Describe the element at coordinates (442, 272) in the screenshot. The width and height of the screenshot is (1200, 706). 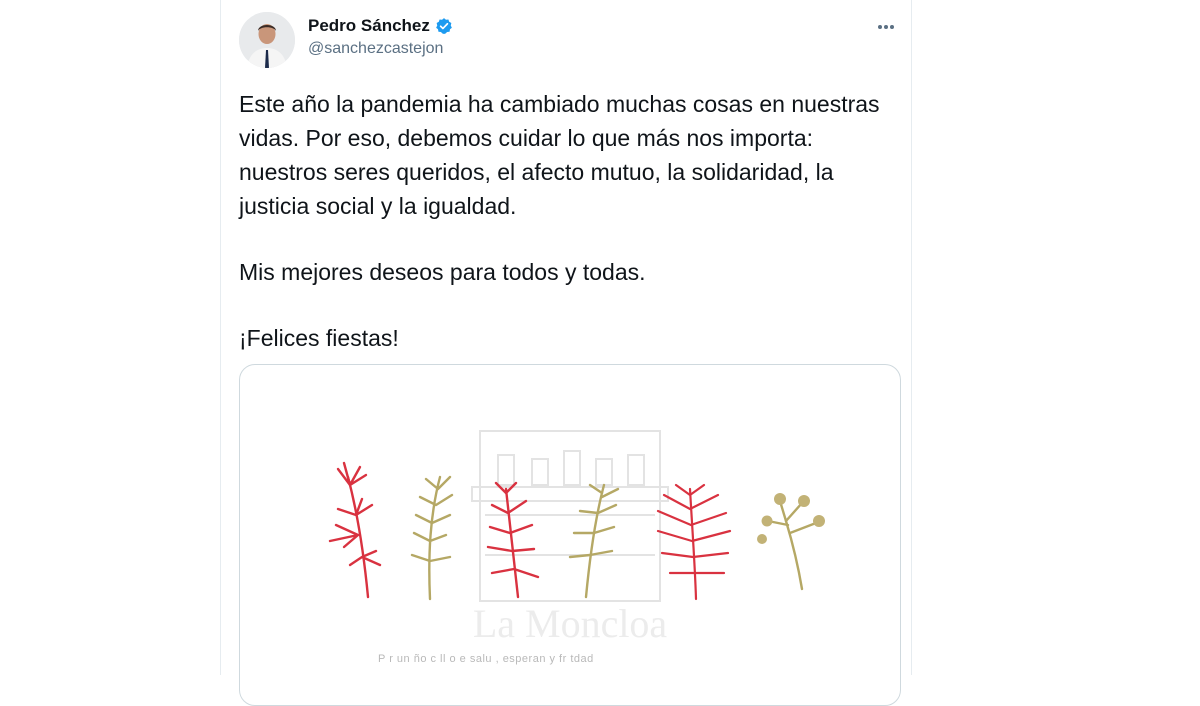
I see `tweet-paragraph: Mis mejores deseos para todos y todas.` at that location.